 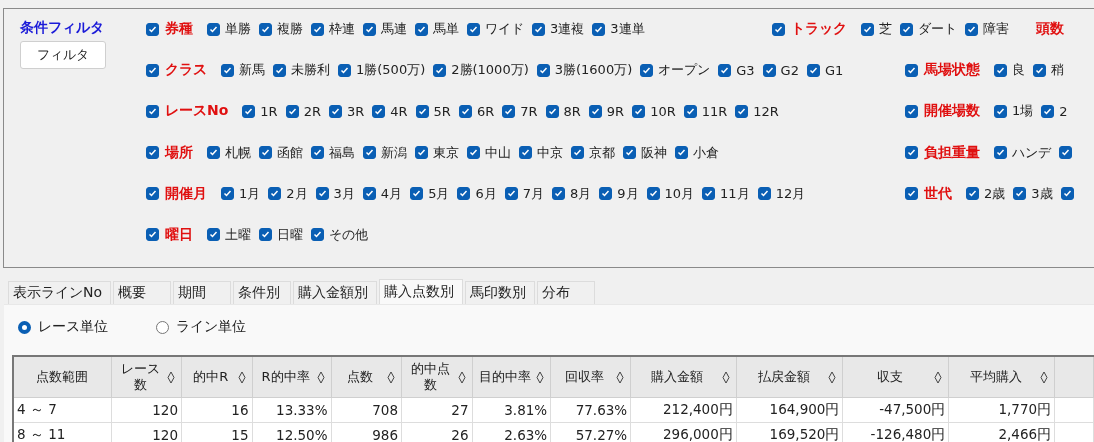 I want to click on column-header: 点数, so click(x=366, y=377).